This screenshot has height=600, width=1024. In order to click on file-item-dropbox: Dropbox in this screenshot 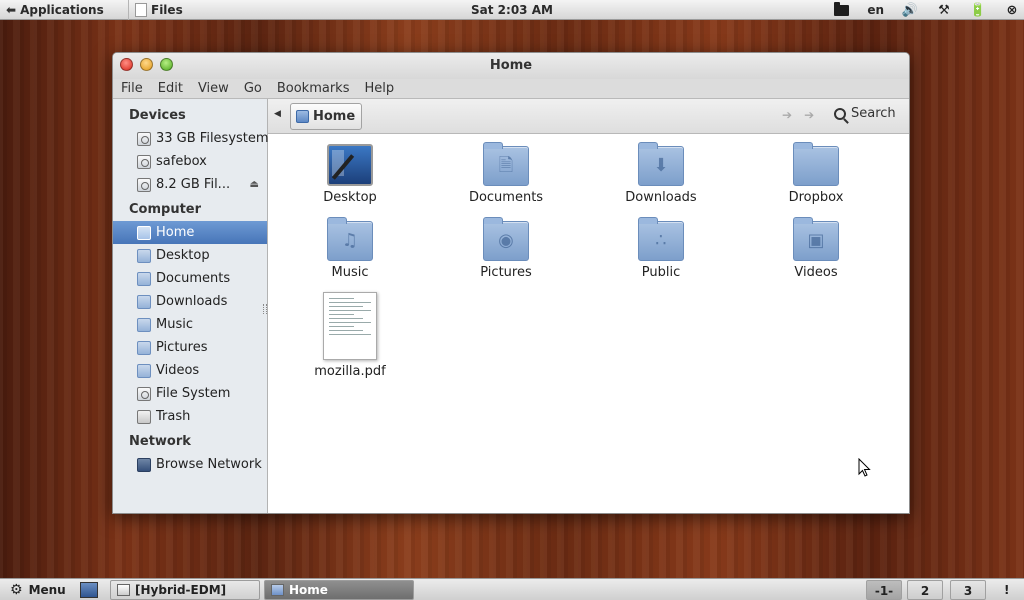, I will do `click(816, 173)`.